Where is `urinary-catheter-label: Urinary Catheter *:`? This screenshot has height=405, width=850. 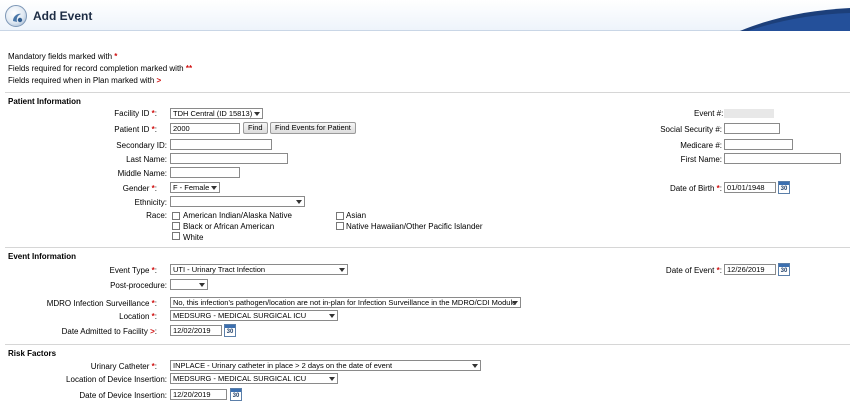 urinary-catheter-label: Urinary Catheter *: is located at coordinates (123, 366).